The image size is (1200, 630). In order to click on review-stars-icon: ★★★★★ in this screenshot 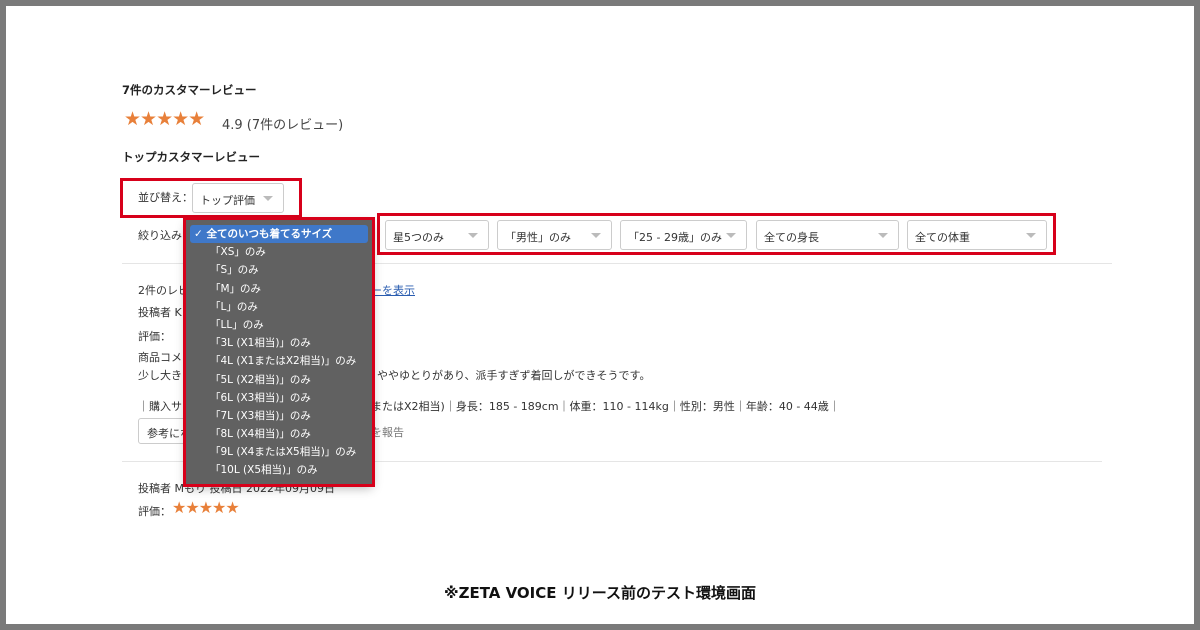, I will do `click(206, 507)`.